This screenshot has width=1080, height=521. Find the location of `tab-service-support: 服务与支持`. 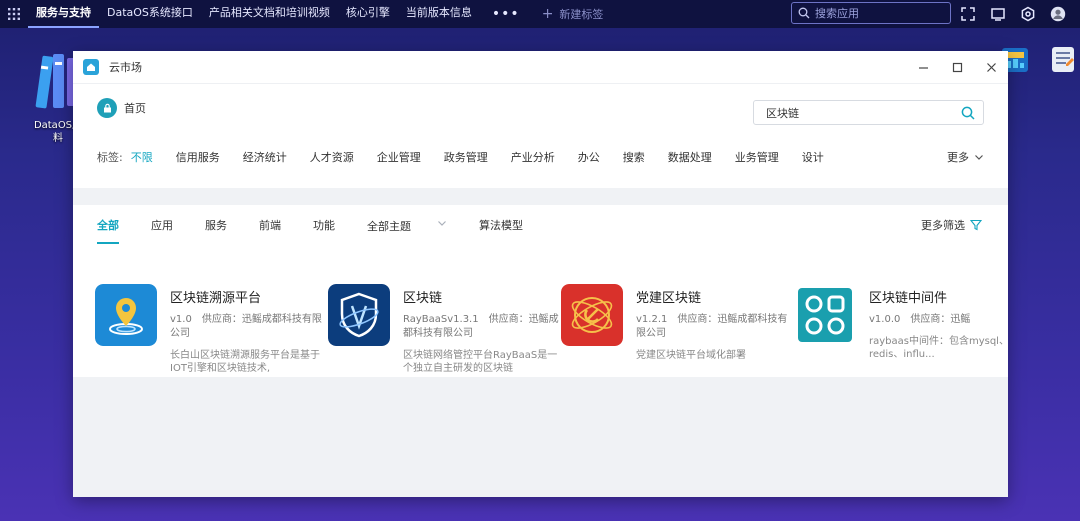

tab-service-support: 服务与支持 is located at coordinates (63, 14).